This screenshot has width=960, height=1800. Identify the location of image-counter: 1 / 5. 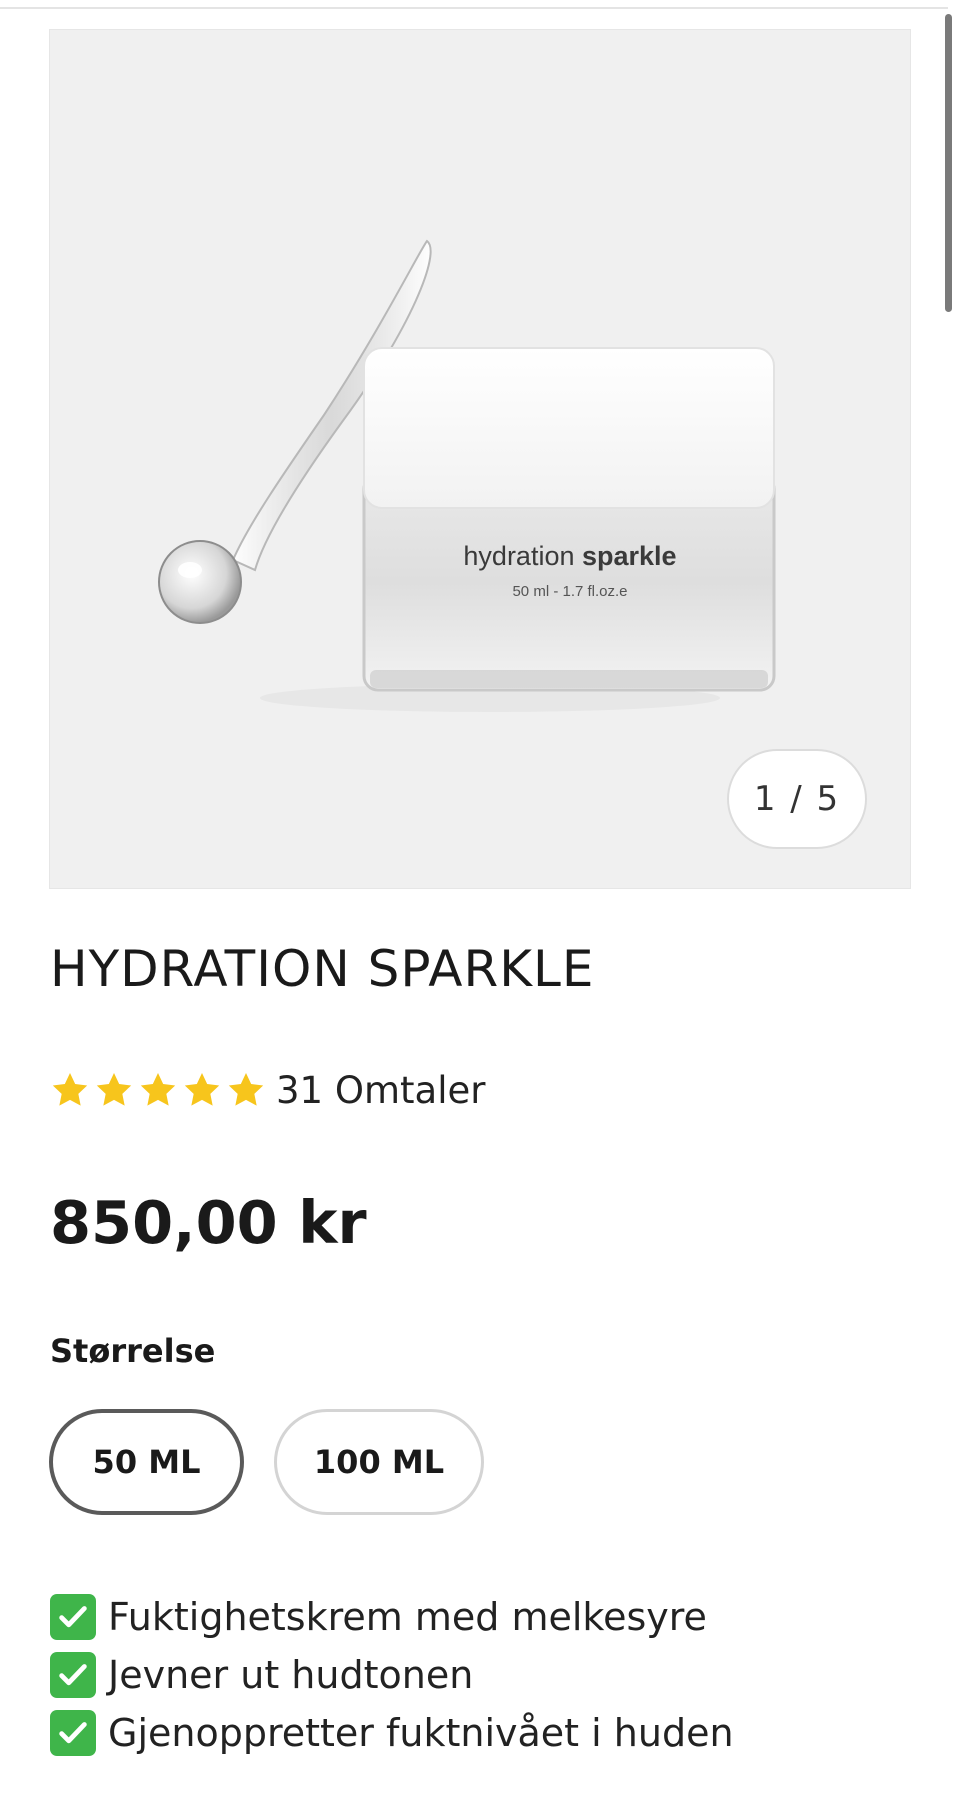
(797, 799).